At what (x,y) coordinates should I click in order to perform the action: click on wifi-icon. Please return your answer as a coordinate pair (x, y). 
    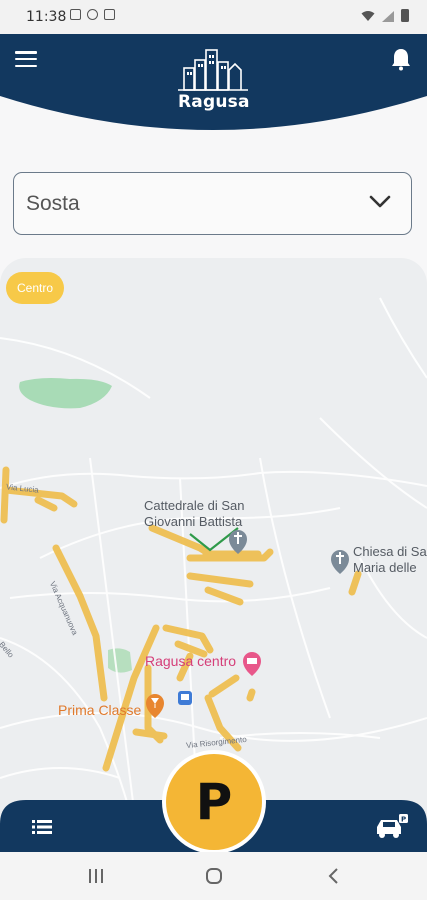
    Looking at the image, I should click on (368, 16).